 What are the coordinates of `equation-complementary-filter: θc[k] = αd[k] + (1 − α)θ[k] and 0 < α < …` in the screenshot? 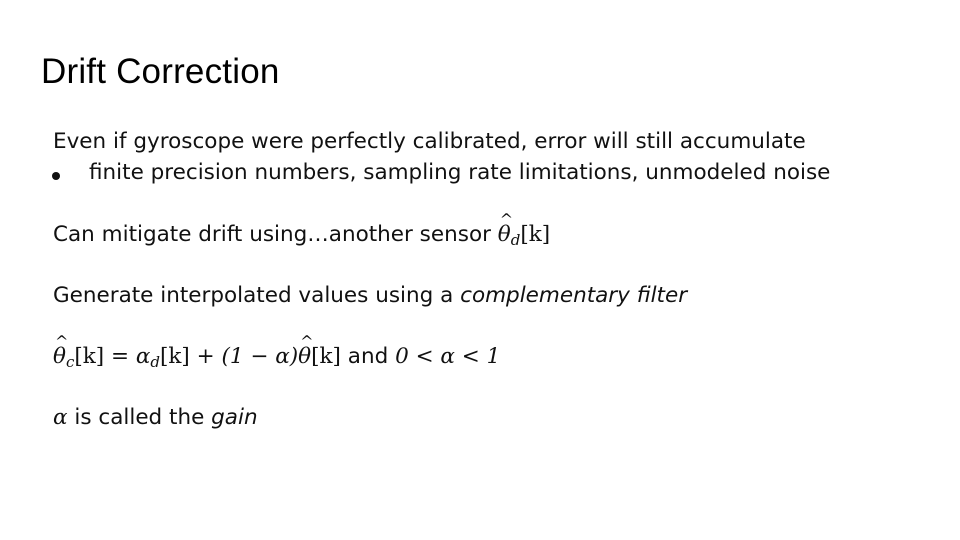 It's located at (277, 351).